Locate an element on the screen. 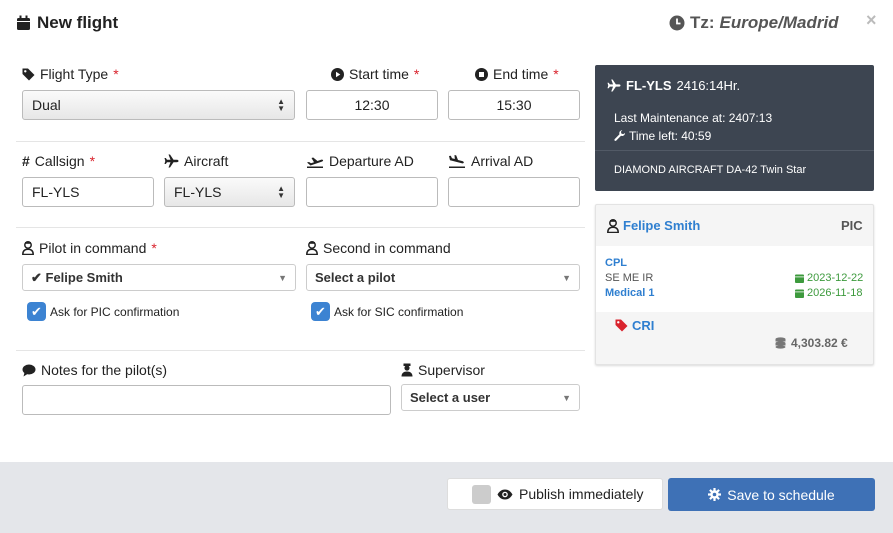  modal-title: New flight is located at coordinates (67, 23).